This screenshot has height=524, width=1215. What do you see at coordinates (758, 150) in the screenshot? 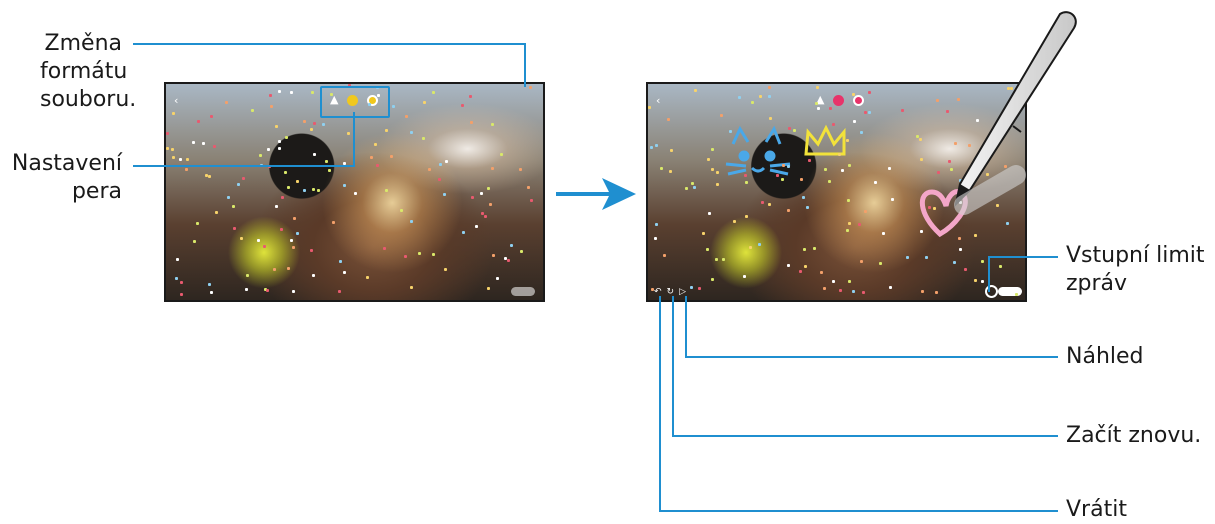
I see `cat-face-drawing` at bounding box center [758, 150].